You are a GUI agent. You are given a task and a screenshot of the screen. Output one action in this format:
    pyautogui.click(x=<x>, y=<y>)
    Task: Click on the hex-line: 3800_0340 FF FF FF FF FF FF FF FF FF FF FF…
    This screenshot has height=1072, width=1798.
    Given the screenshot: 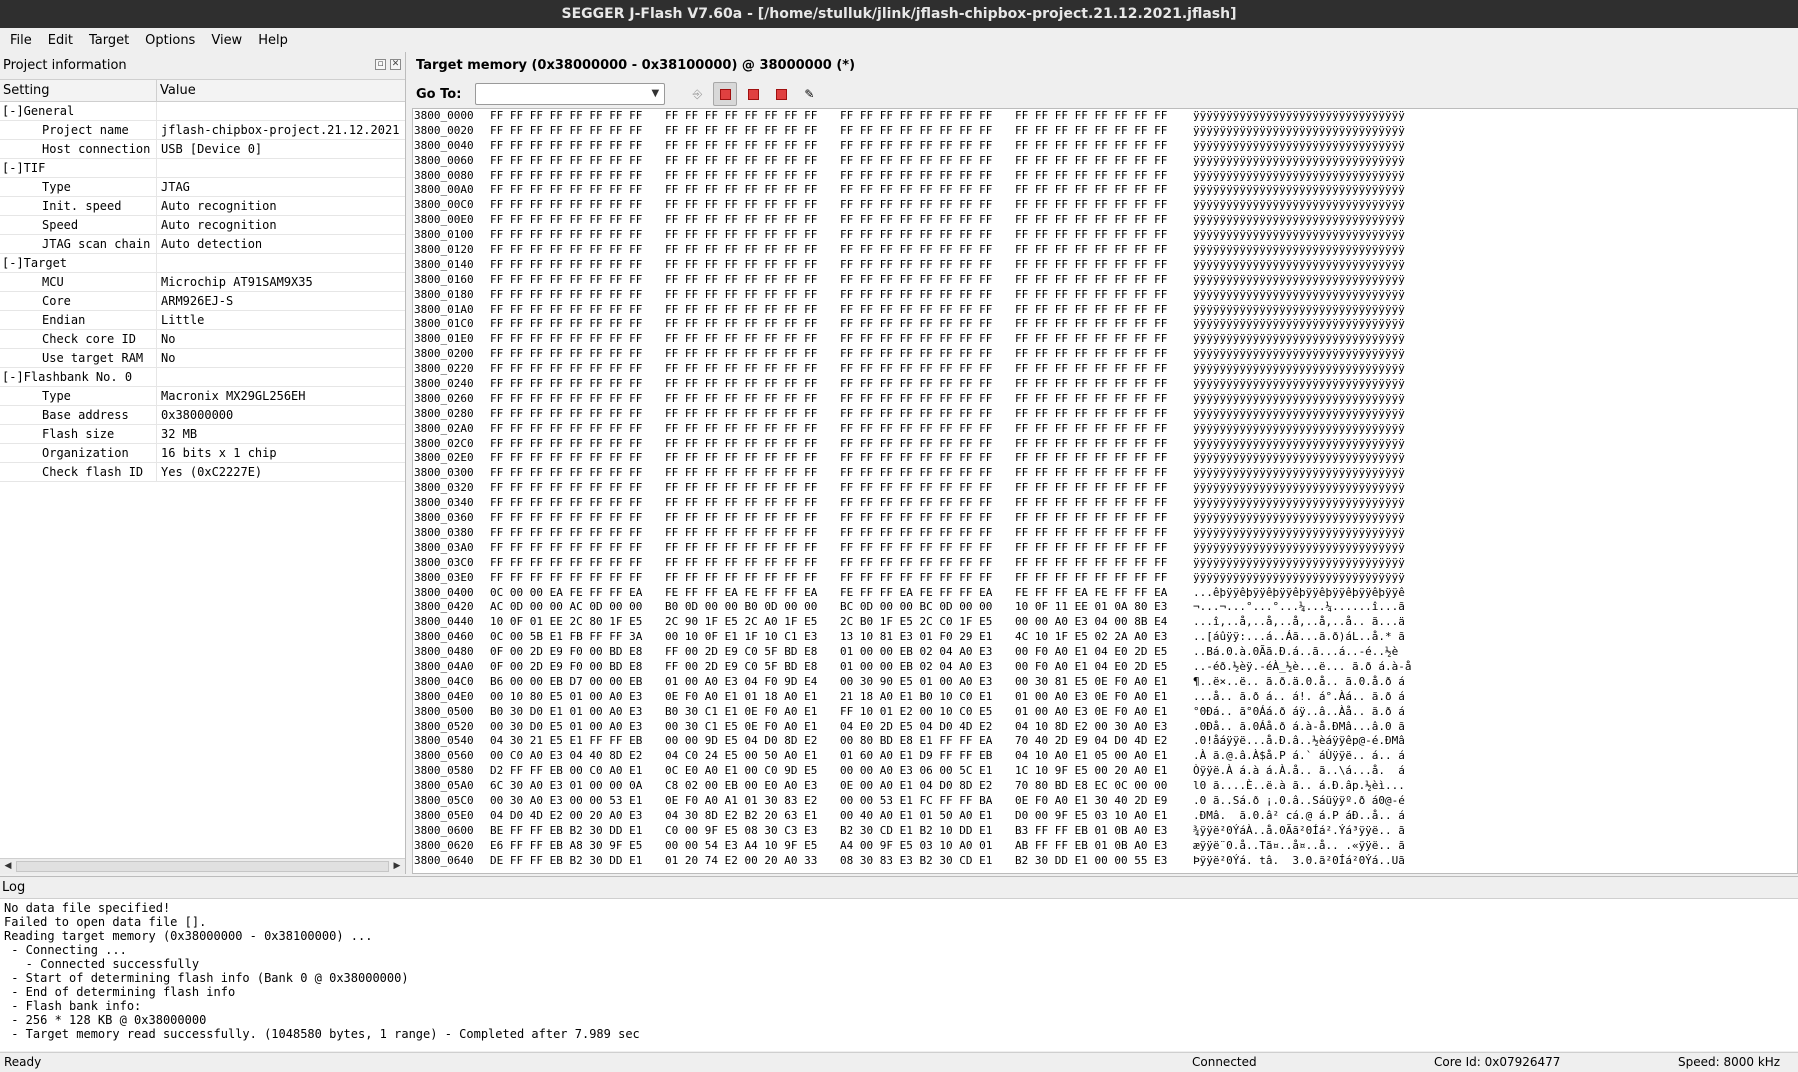 What is the action you would take?
    pyautogui.click(x=1105, y=503)
    